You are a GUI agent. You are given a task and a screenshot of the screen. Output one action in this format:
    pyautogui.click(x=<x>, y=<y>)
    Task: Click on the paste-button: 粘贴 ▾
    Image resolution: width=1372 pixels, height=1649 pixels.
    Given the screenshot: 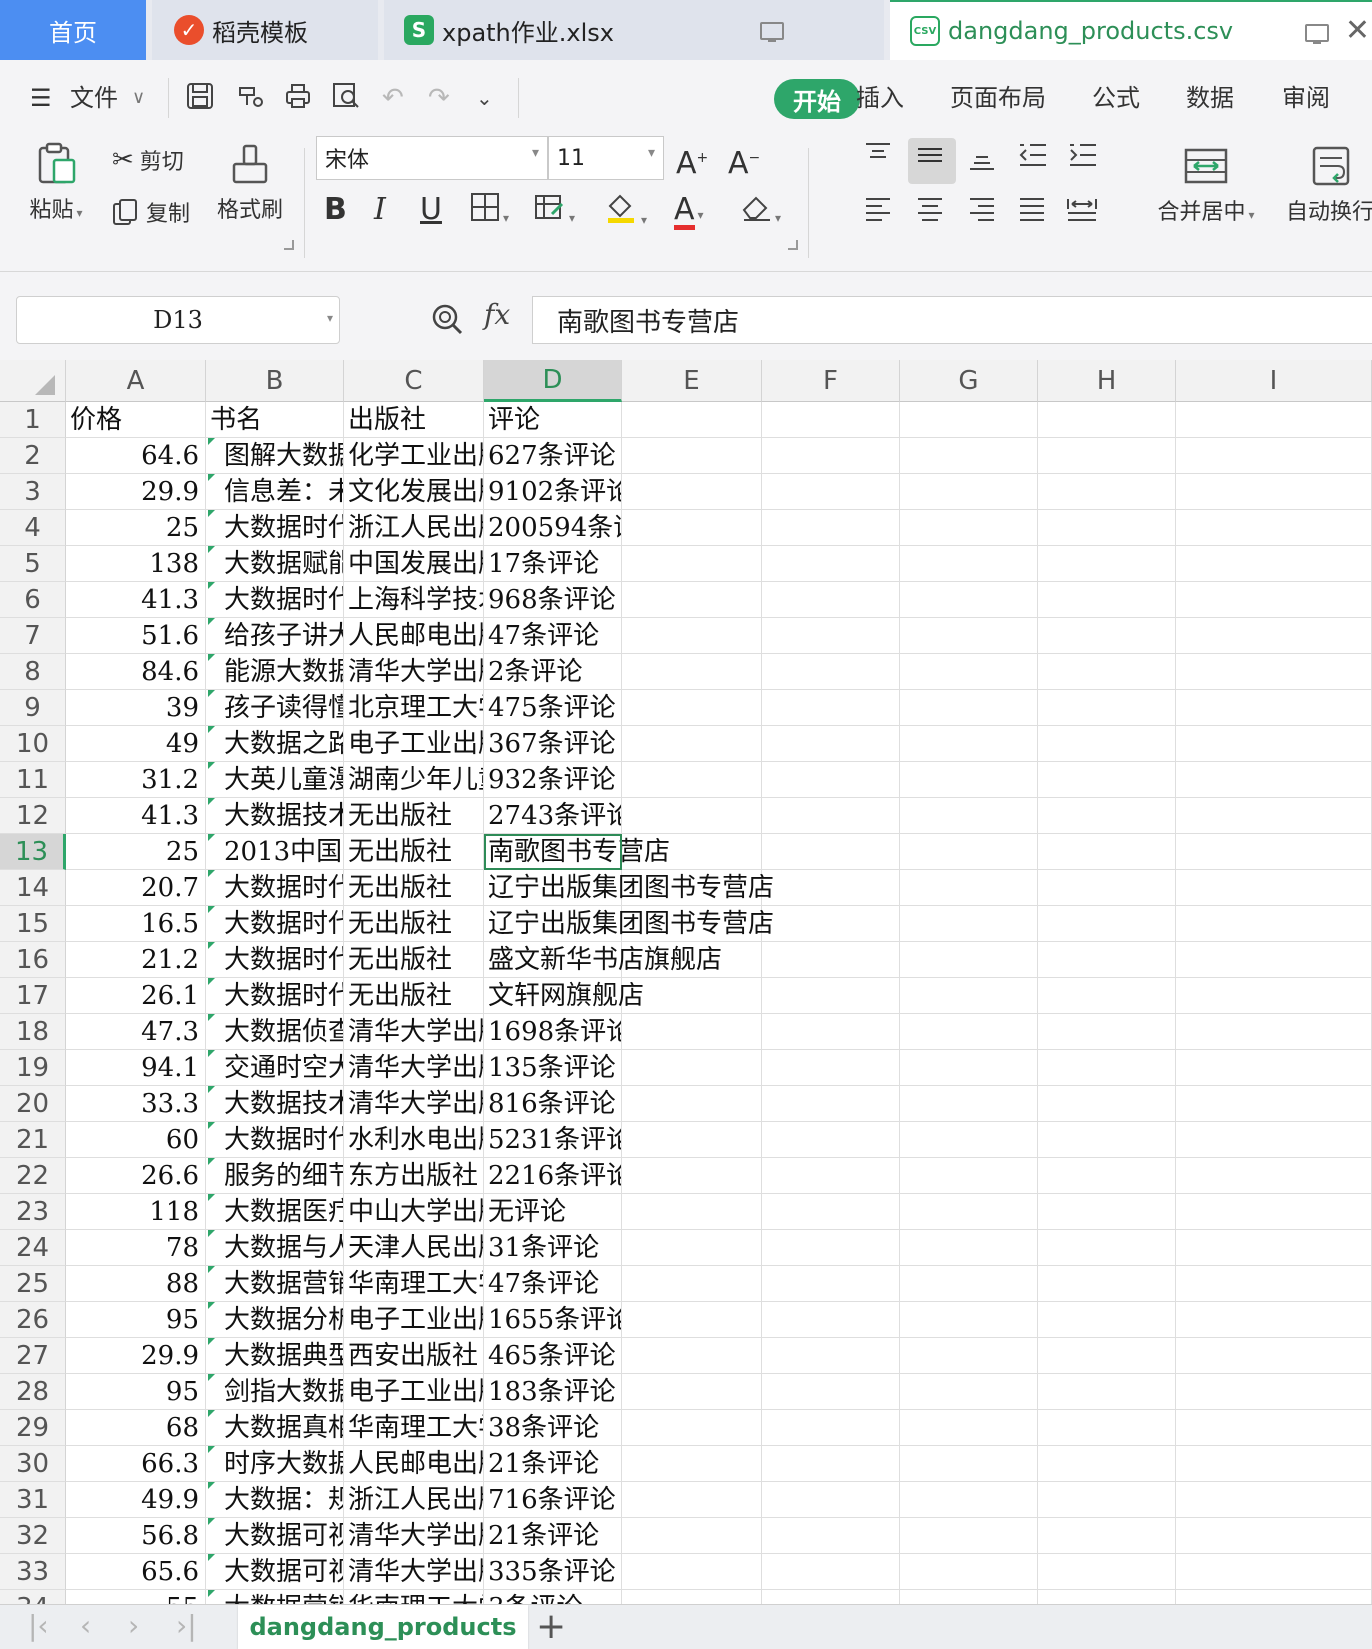 What is the action you would take?
    pyautogui.click(x=56, y=183)
    